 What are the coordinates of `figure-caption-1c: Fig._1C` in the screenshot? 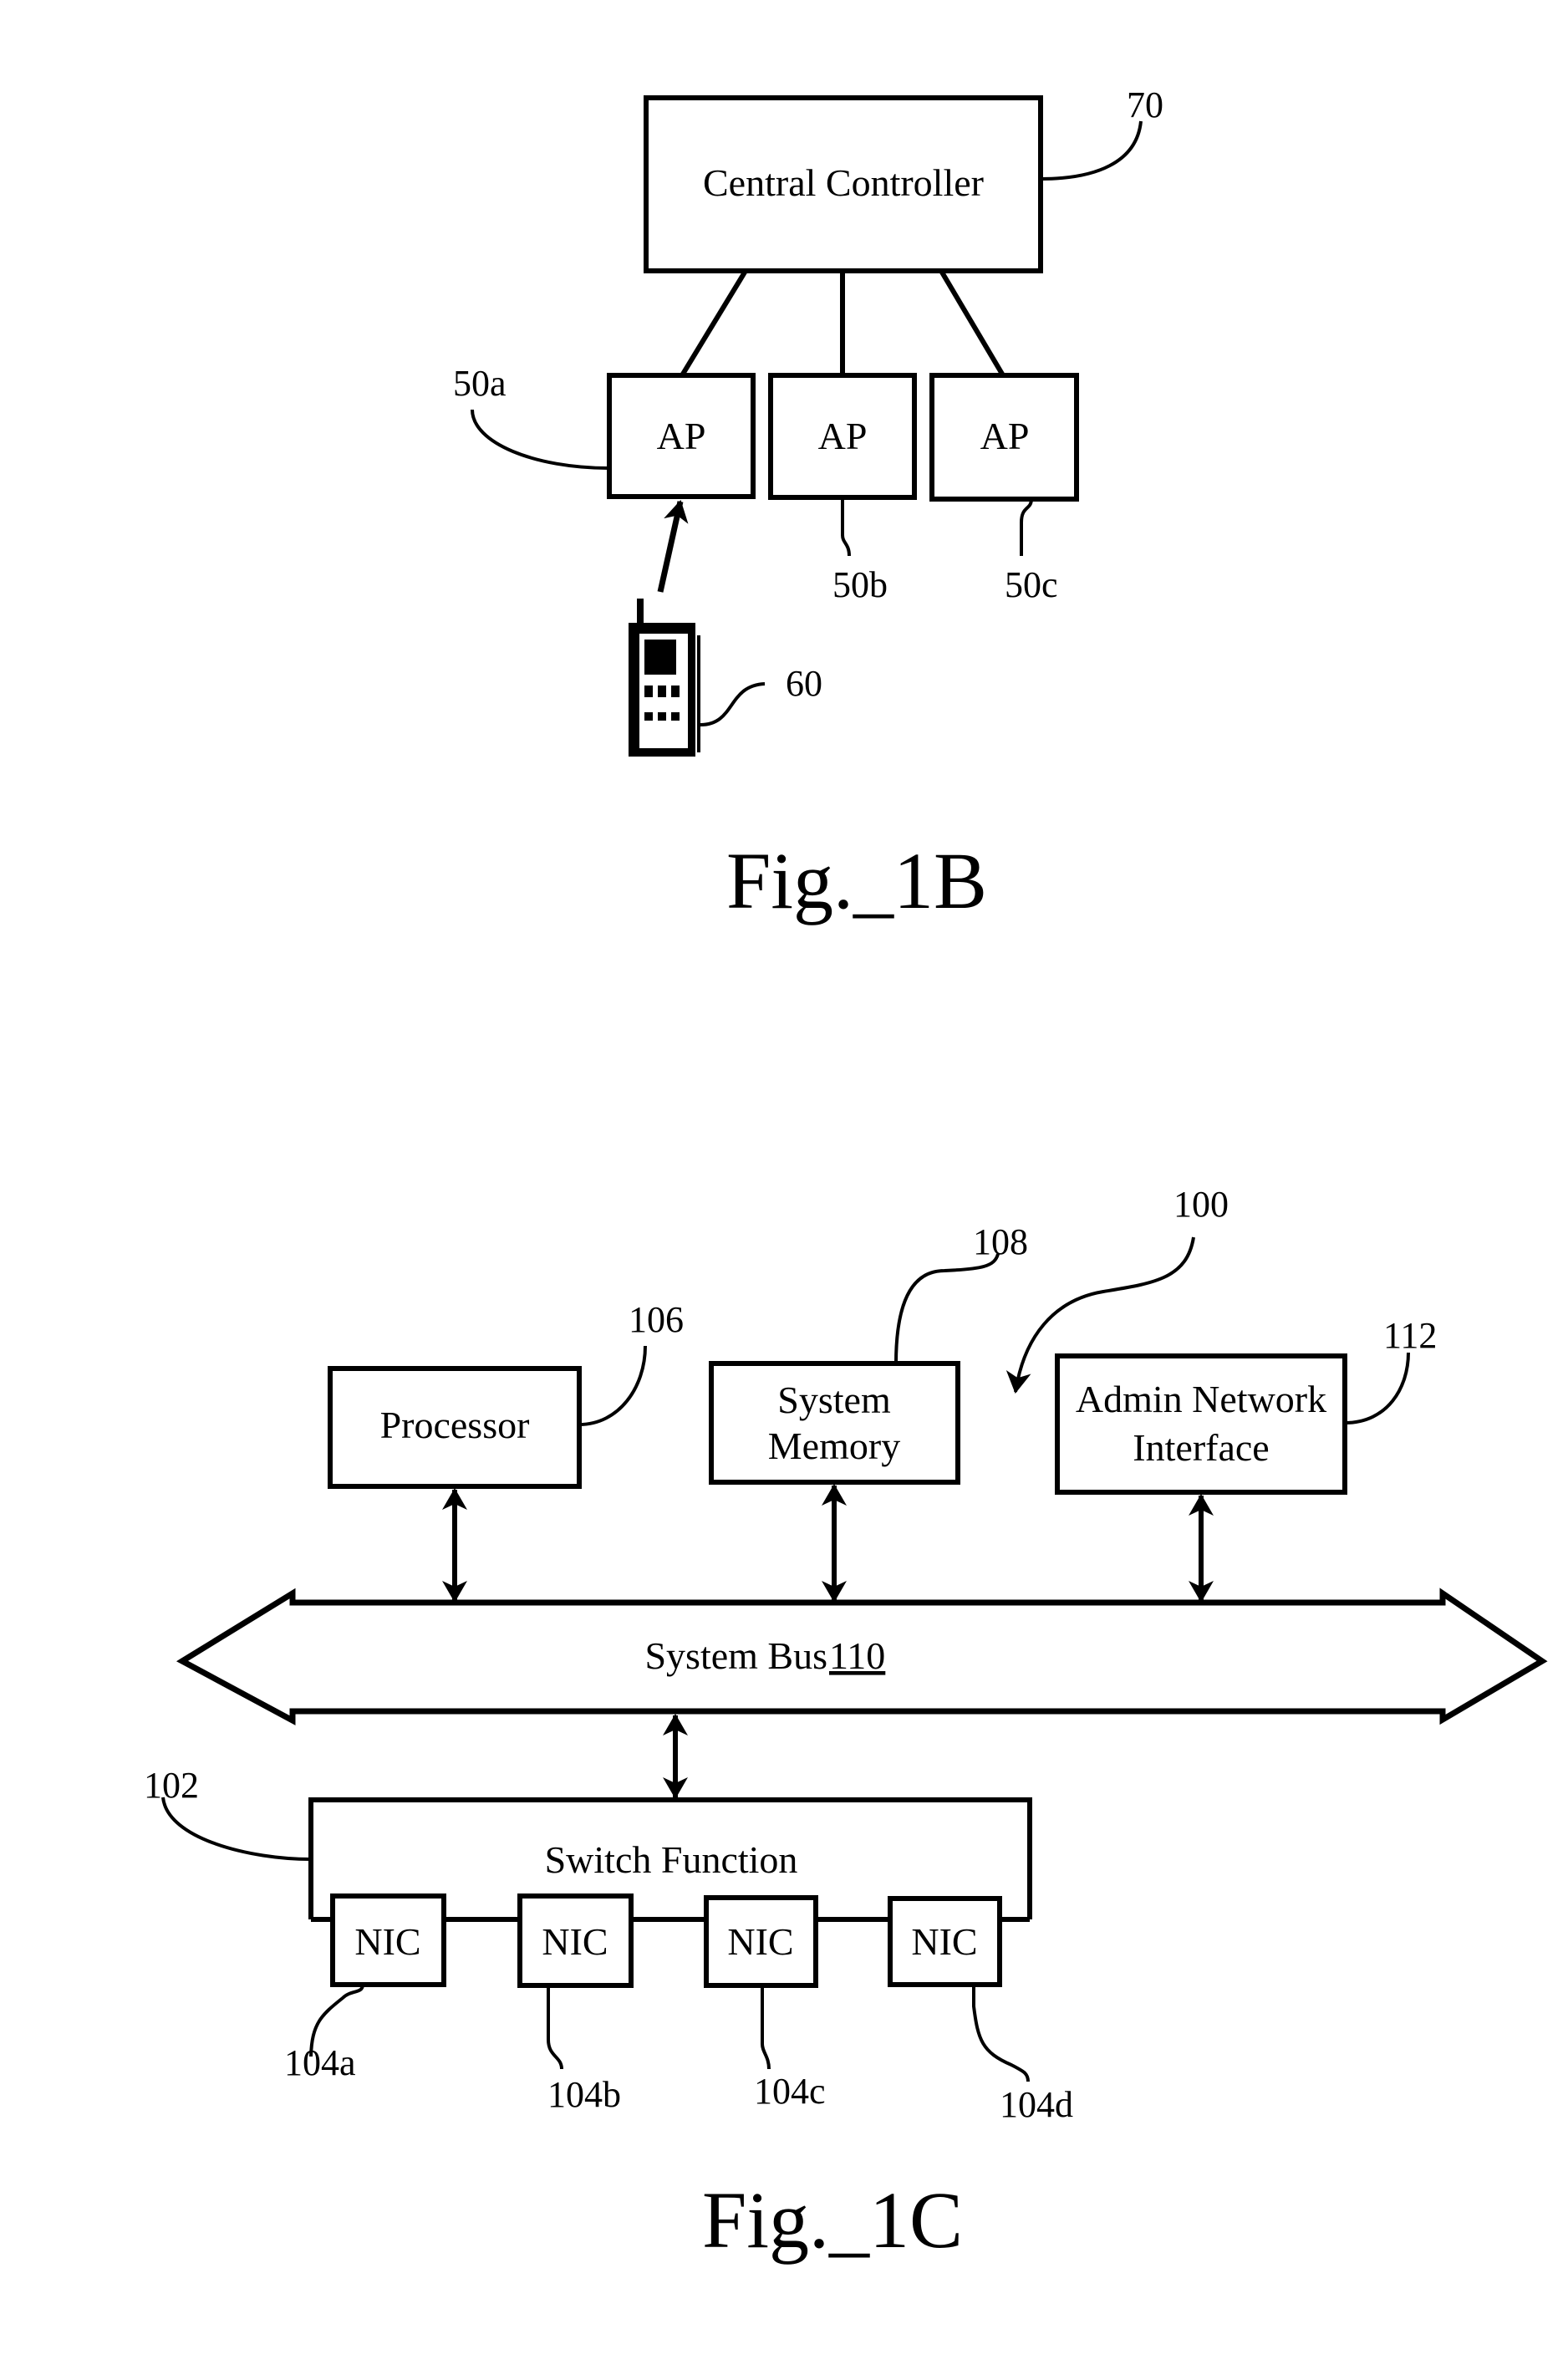 It's located at (832, 2220).